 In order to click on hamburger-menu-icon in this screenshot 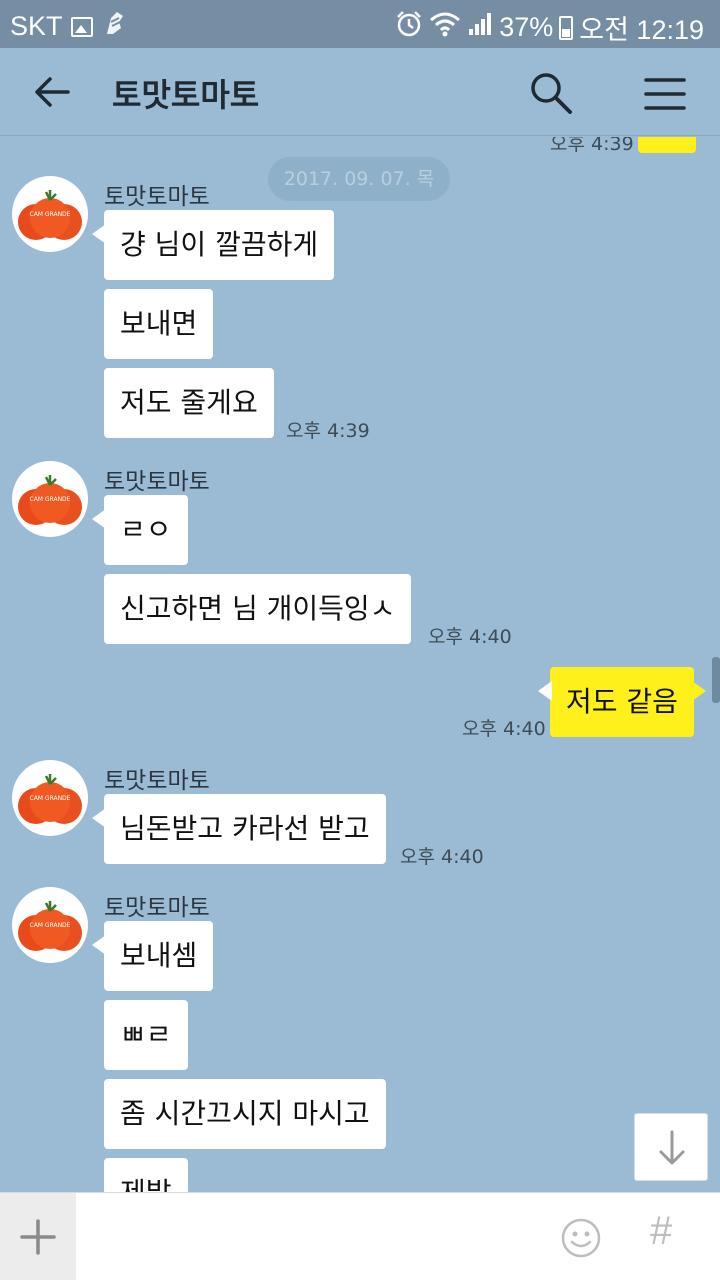, I will do `click(665, 94)`.